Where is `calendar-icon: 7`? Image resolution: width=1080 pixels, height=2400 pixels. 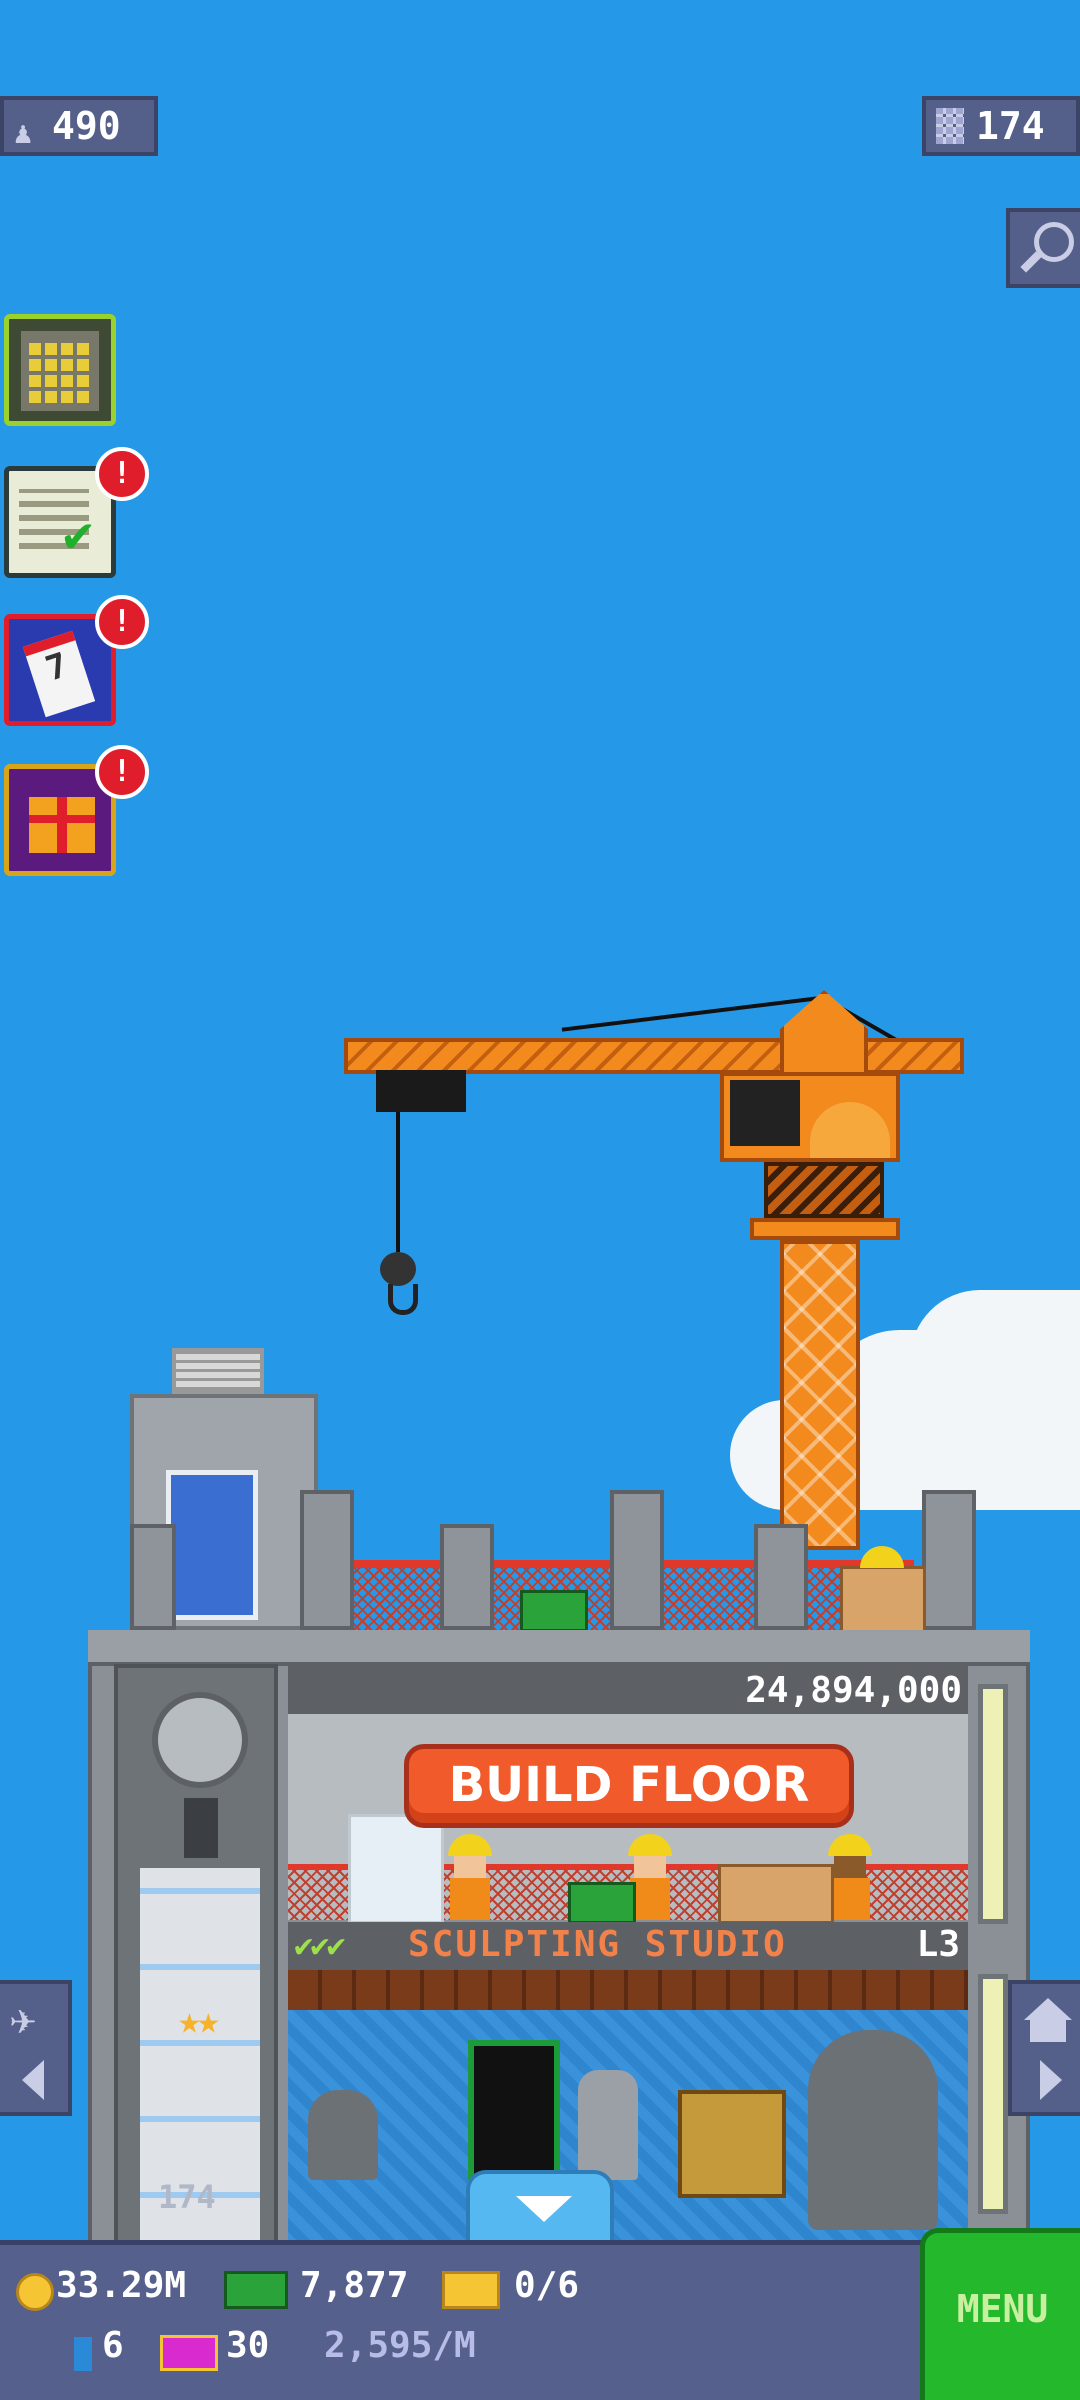
calendar-icon: 7 is located at coordinates (59, 674).